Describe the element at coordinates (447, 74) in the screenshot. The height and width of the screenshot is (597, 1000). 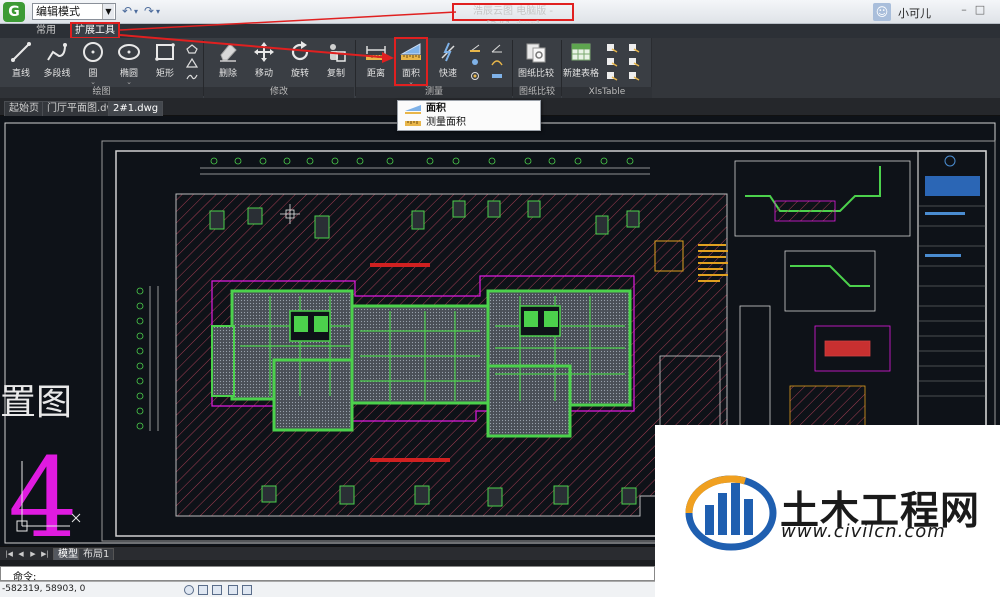
I see `fast-label: 快速` at that location.